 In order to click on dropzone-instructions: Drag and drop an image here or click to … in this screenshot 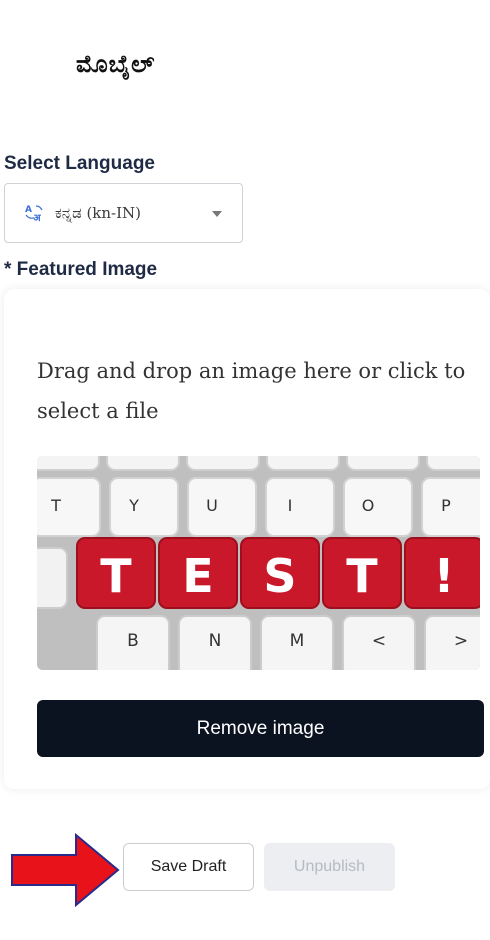, I will do `click(251, 391)`.